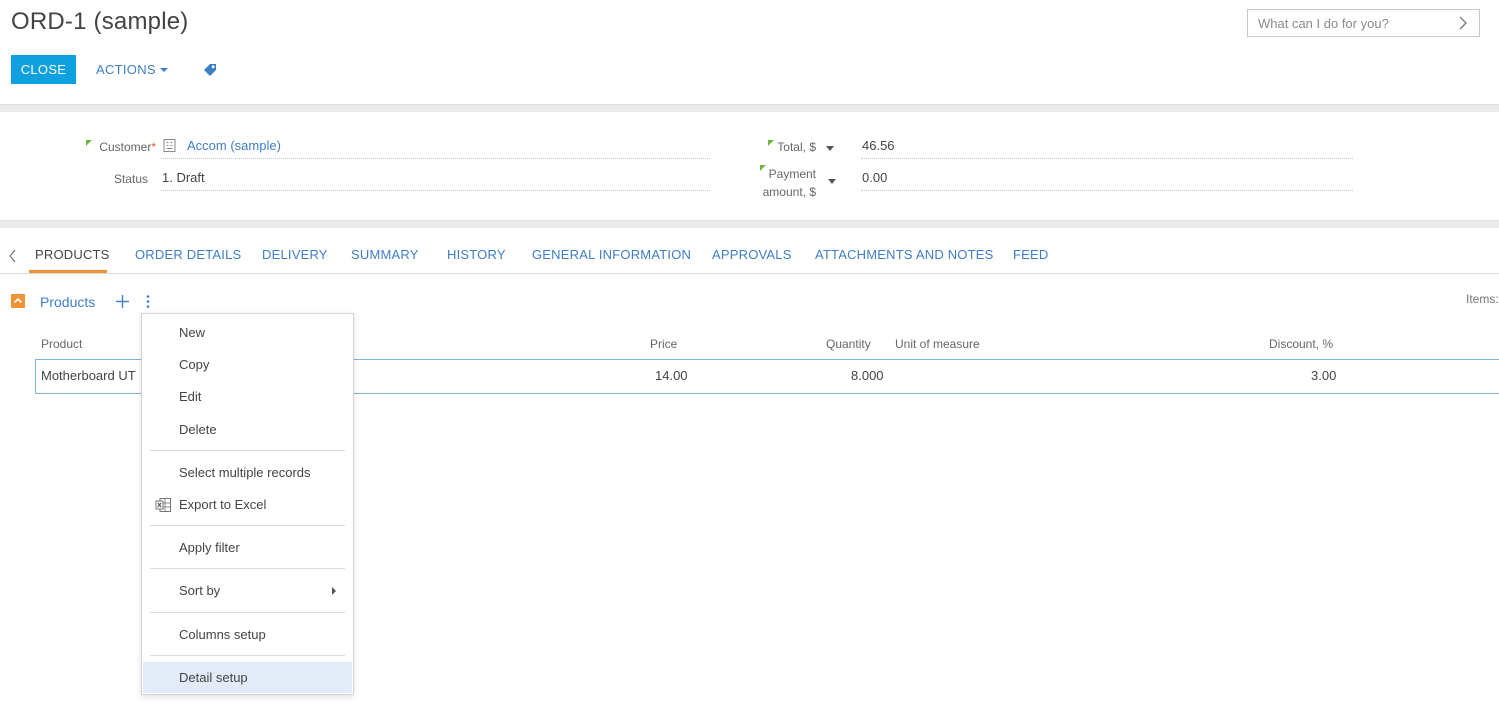 This screenshot has height=705, width=1499. I want to click on customer-label: Customer*, so click(121, 147).